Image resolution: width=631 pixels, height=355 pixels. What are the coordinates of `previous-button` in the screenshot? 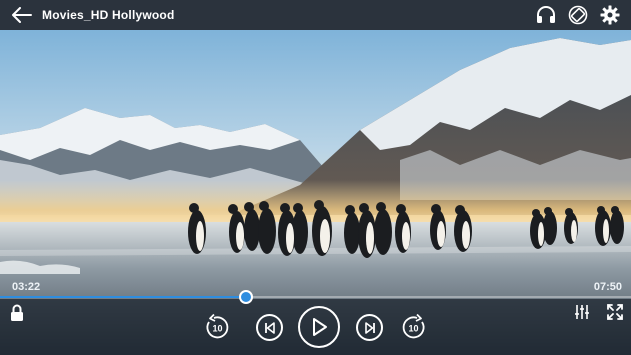 It's located at (269, 327).